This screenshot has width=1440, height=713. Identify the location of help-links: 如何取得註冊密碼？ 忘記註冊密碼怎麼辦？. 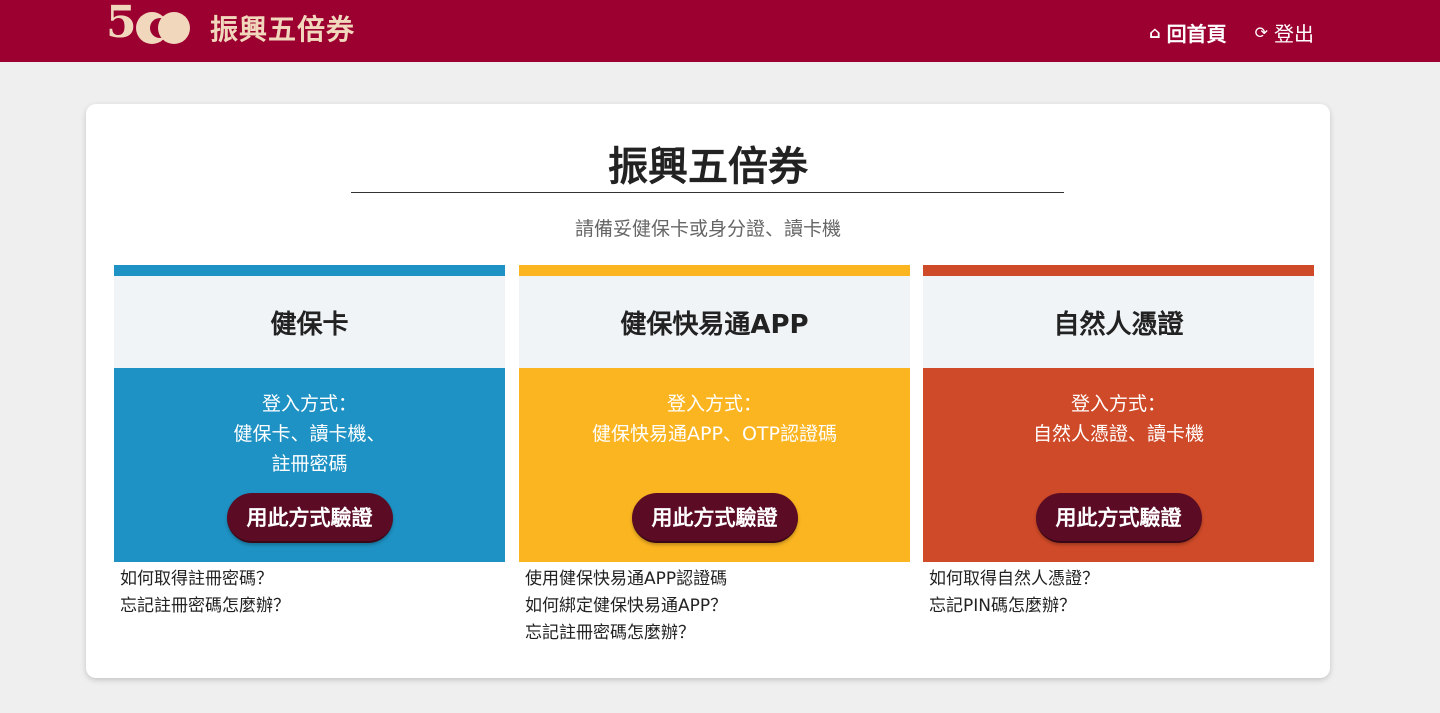
(309, 591).